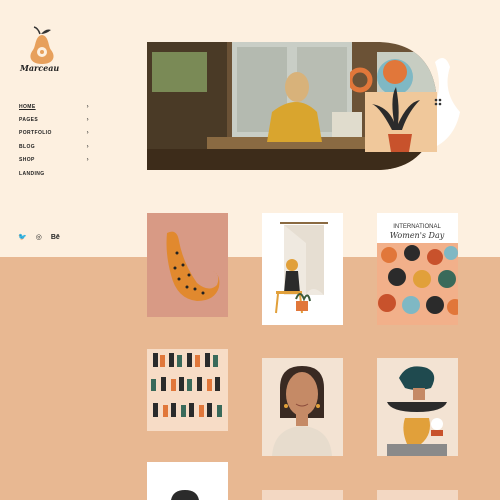 This screenshot has height=500, width=500. Describe the element at coordinates (27, 106) in the screenshot. I see `nav-label: HOME` at that location.